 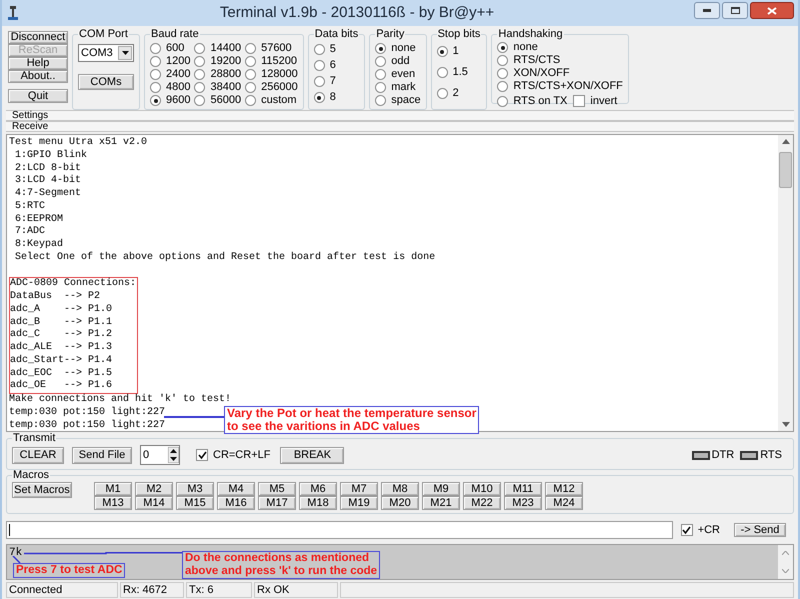 What do you see at coordinates (595, 101) in the screenshot?
I see `invert-checkbox: invert` at bounding box center [595, 101].